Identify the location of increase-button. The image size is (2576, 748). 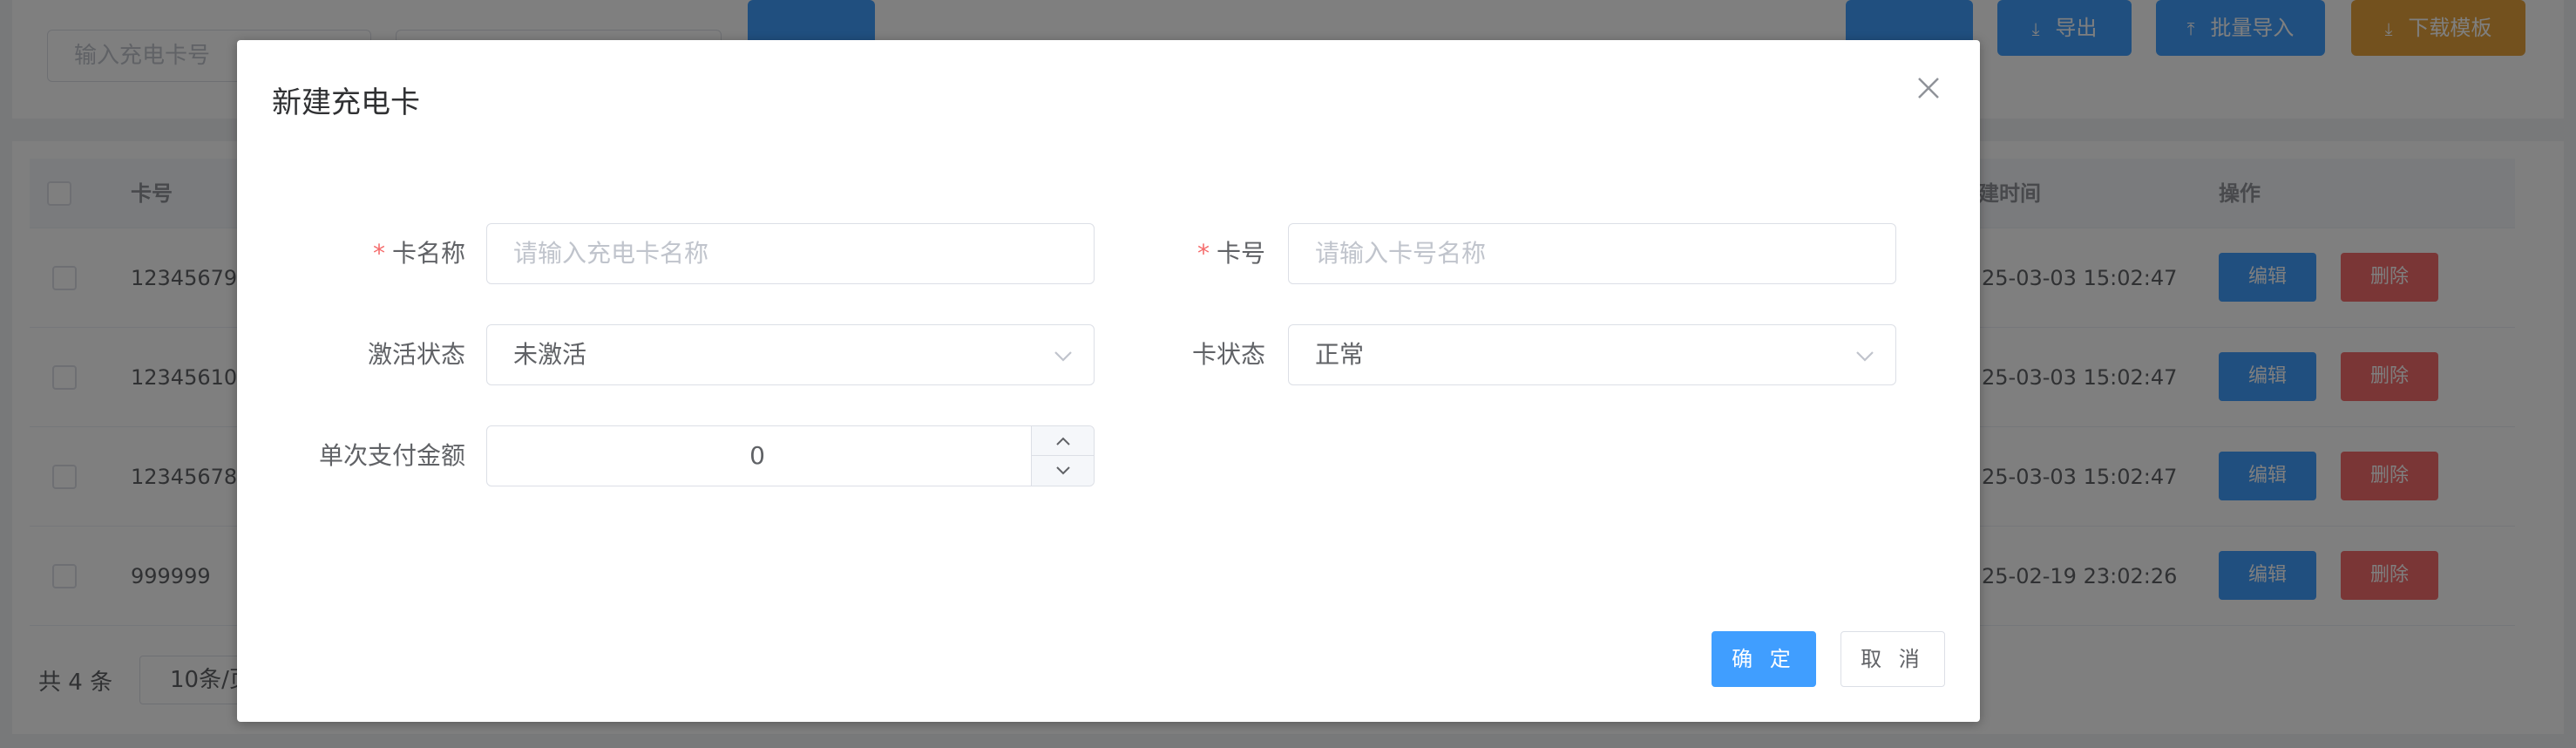
(1063, 441).